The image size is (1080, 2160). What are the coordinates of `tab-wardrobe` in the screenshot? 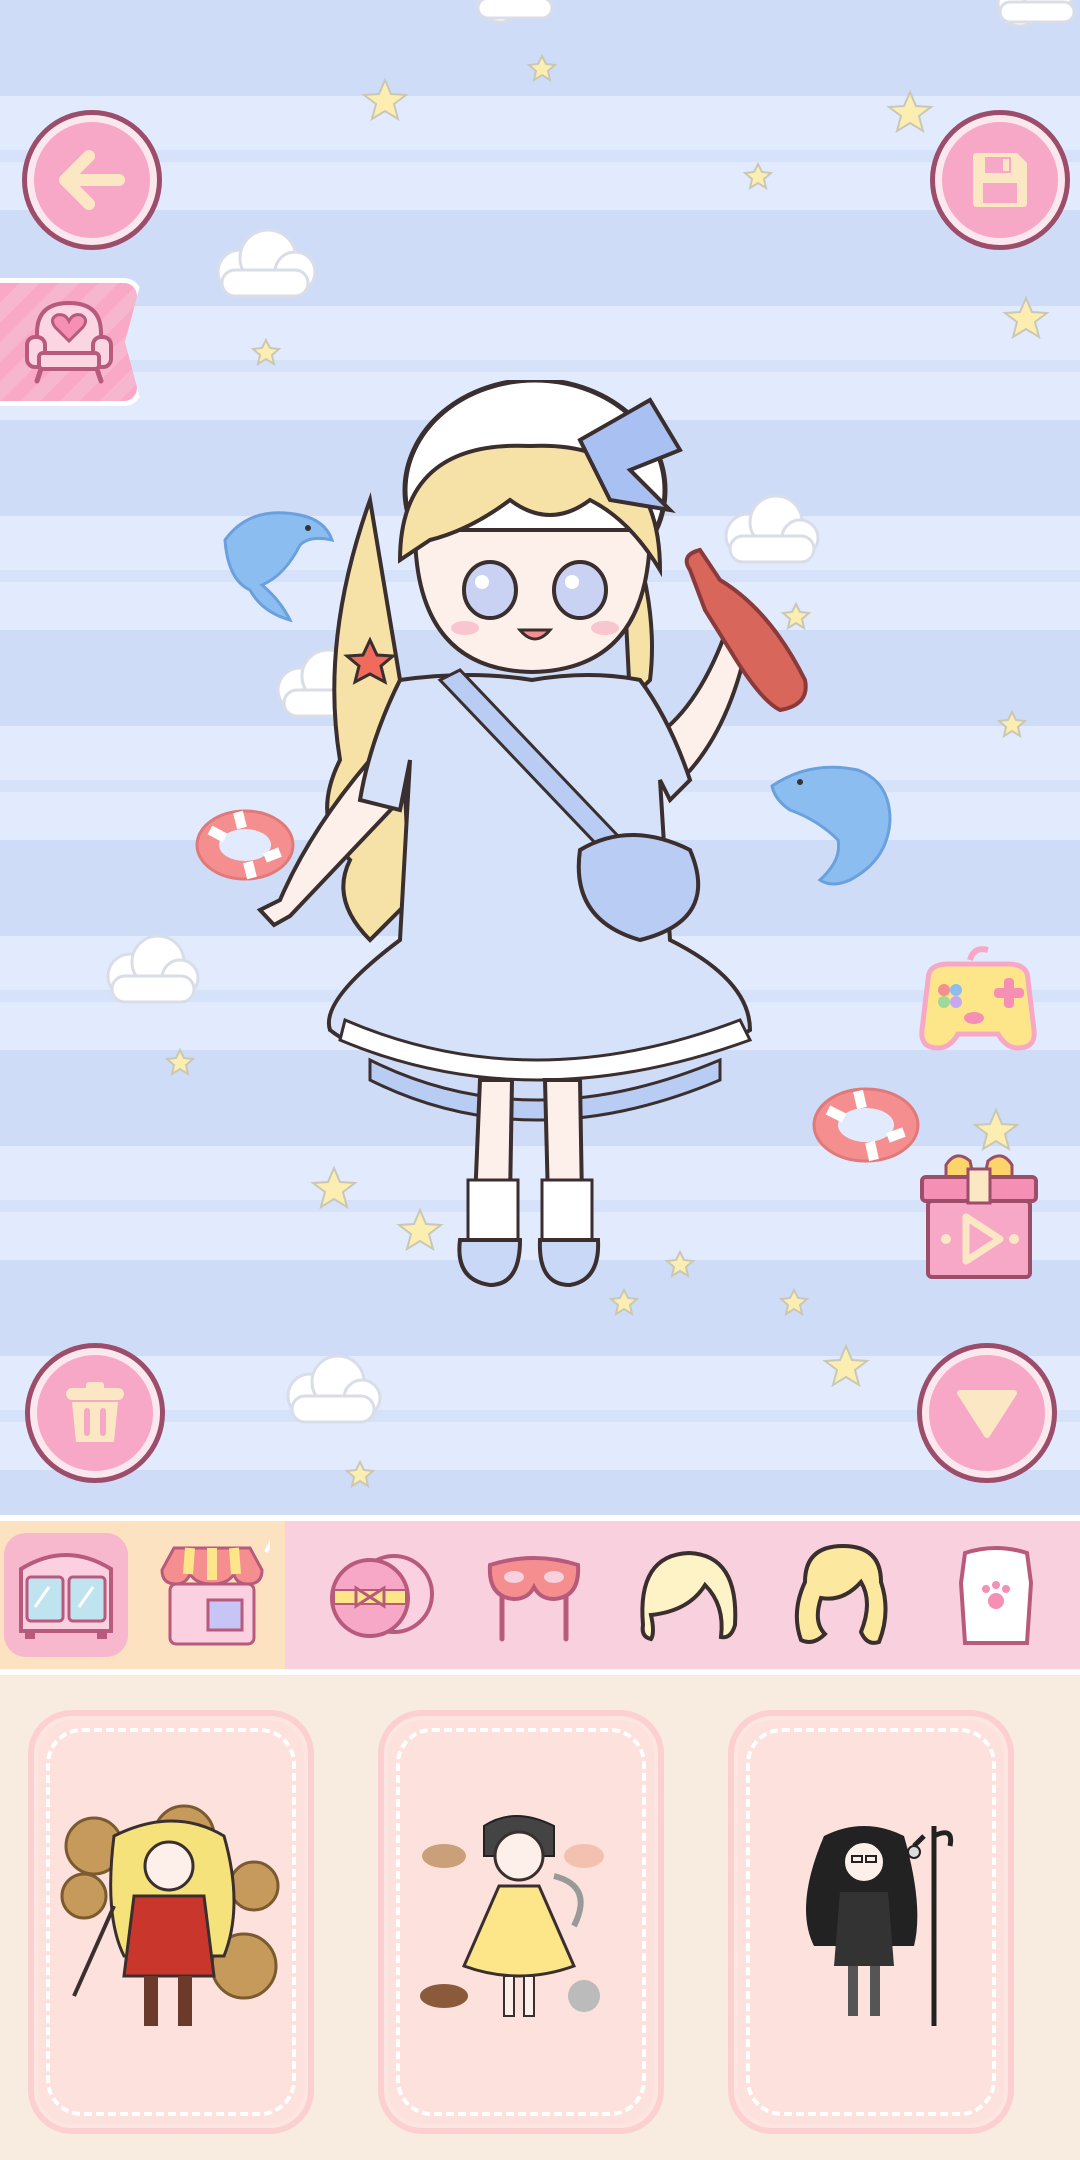 It's located at (66, 1595).